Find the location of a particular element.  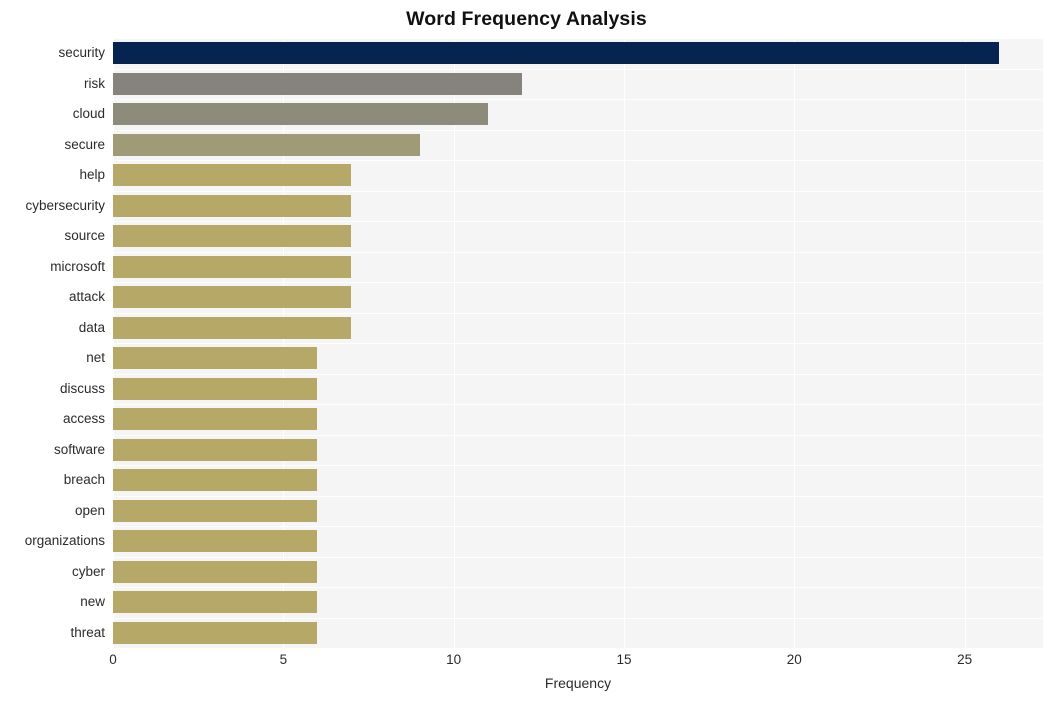

y-axis-tick-label: breach is located at coordinates (84, 480).